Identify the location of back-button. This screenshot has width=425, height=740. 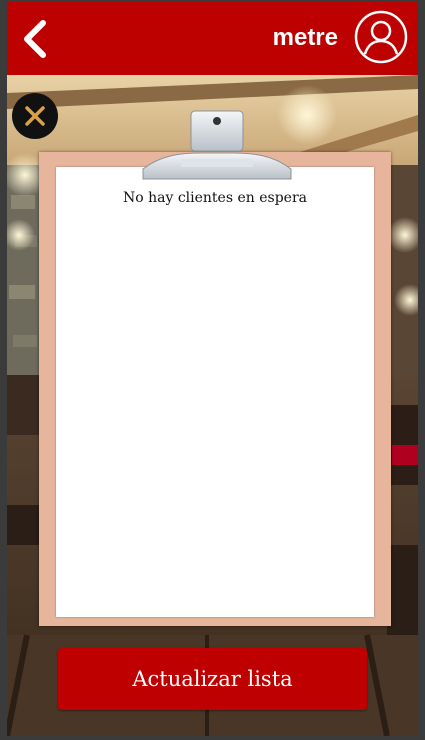
(37, 39).